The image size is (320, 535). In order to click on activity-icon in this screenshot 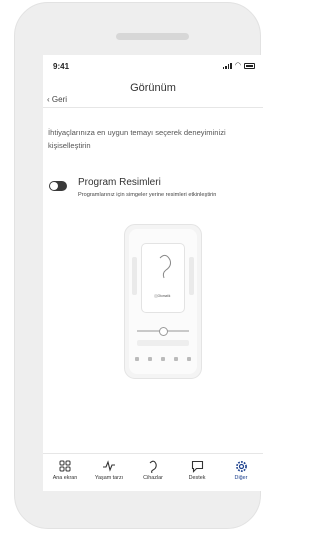, I will do `click(109, 466)`.